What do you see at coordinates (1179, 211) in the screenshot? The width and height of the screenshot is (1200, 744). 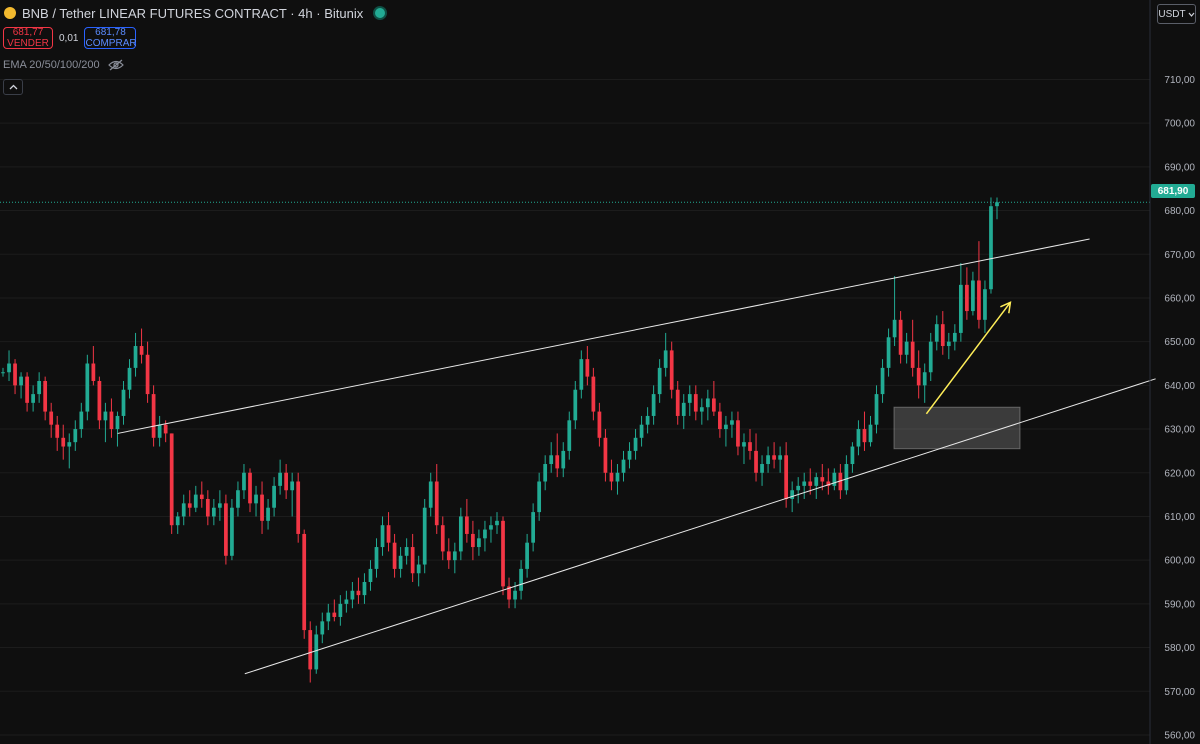 I see `y-tick-label: 680,00` at bounding box center [1179, 211].